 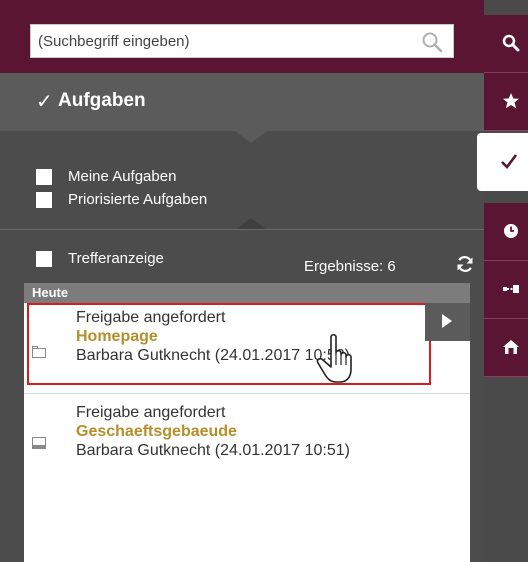 I want to click on divider-line, so click(x=242, y=229).